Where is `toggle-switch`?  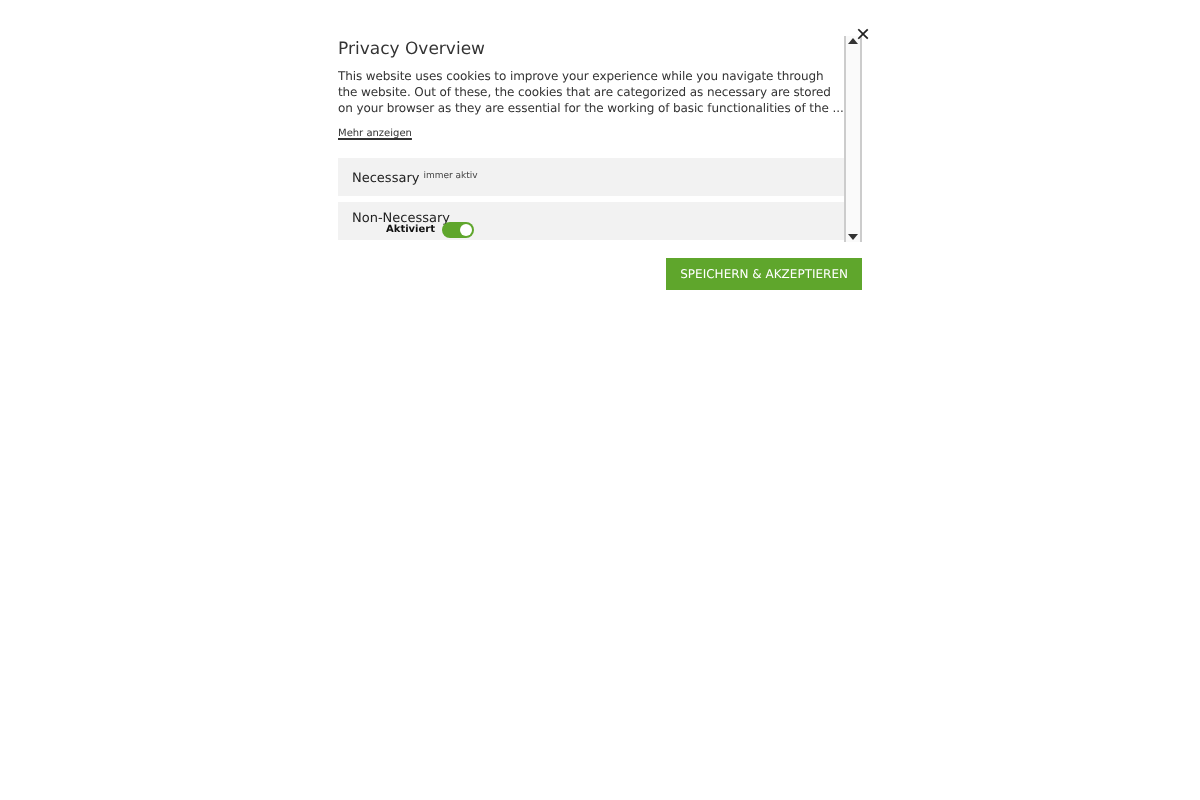 toggle-switch is located at coordinates (457, 230).